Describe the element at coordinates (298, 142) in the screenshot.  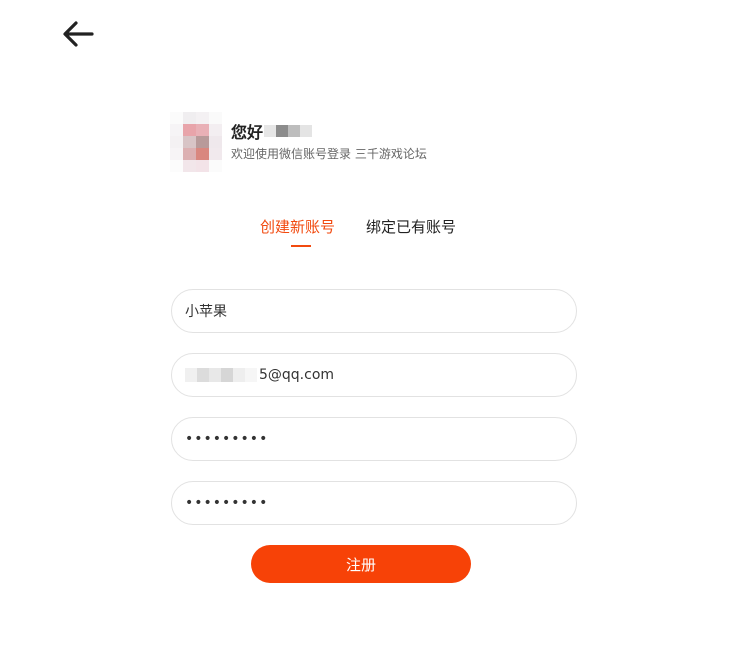
I see `profile-block: 您好 欢迎使用微信账号登录 三千游戏论坛` at that location.